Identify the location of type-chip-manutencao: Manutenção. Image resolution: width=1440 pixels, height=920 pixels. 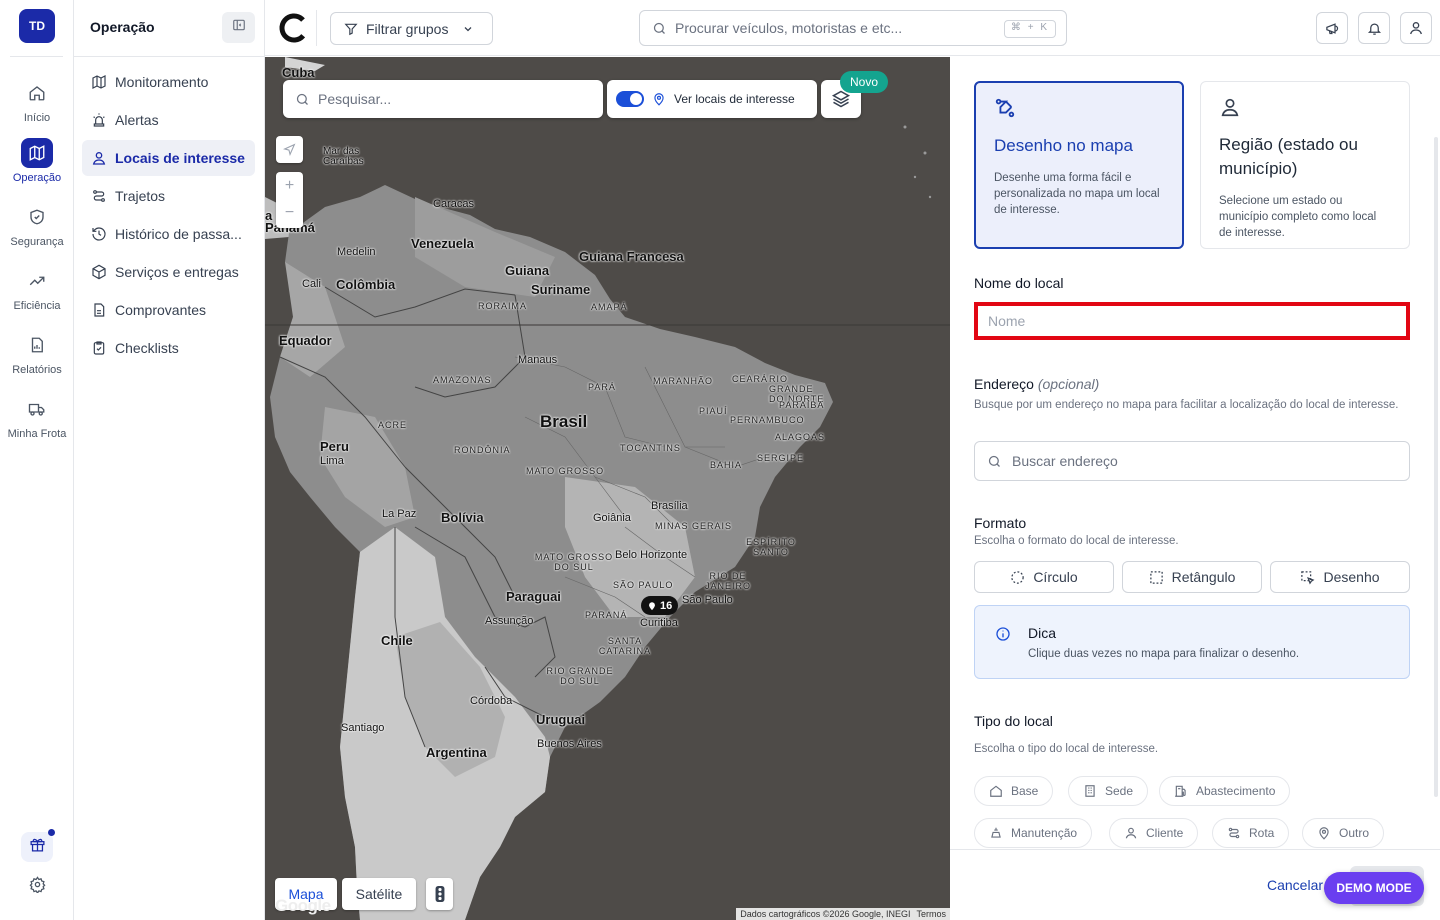
(1033, 833).